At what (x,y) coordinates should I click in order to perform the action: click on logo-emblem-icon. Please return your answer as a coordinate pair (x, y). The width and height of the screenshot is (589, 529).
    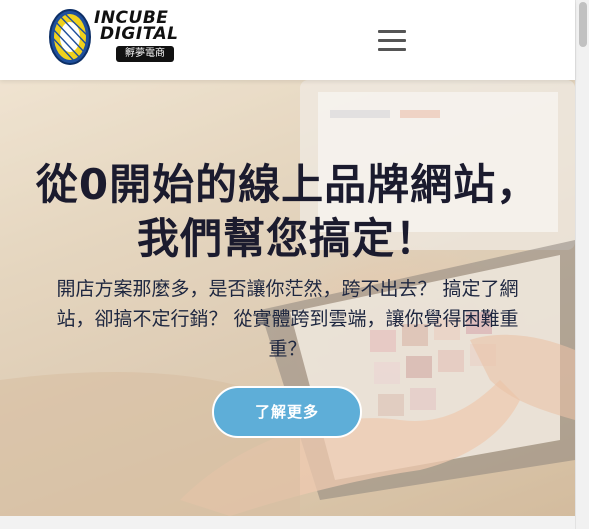
    Looking at the image, I should click on (70, 37).